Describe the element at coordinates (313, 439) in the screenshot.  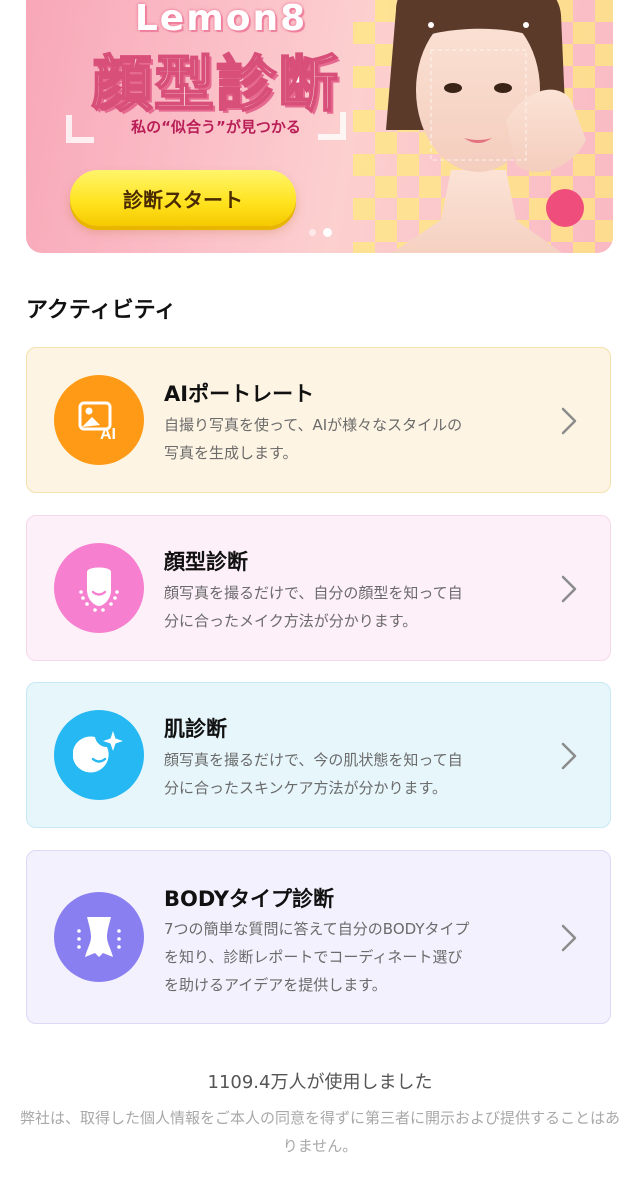
I see `activity-description: 自撮り写真を使って、AIが様々なスタイルの 写真を生成します。` at that location.